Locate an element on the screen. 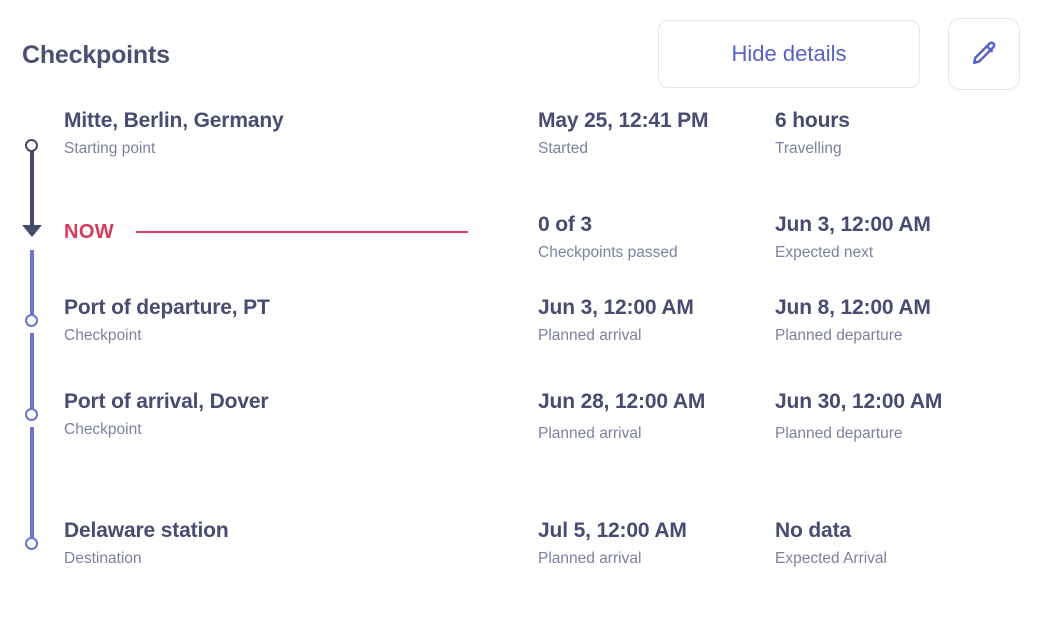 The width and height of the screenshot is (1042, 620). page-title: Checkpoints is located at coordinates (96, 54).